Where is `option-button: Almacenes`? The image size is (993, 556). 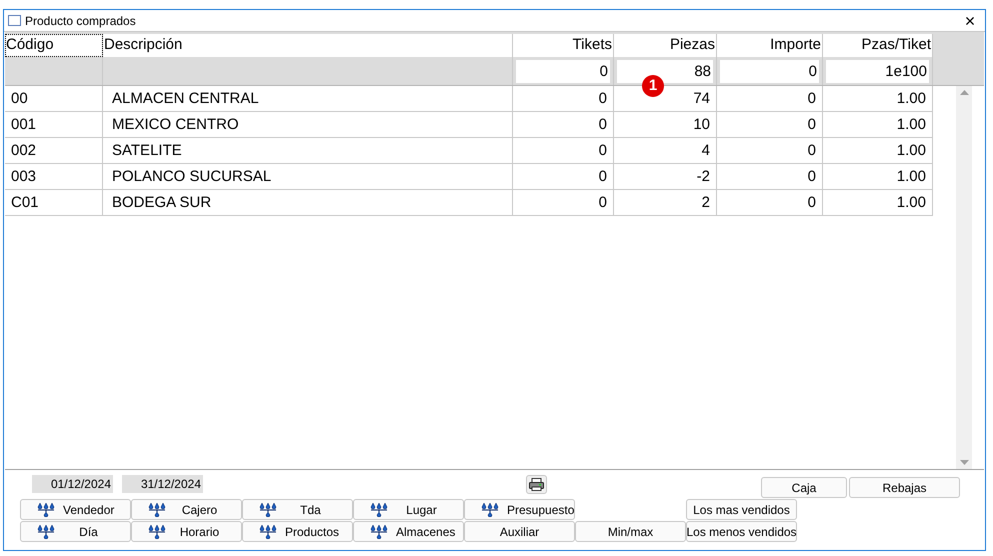 option-button: Almacenes is located at coordinates (408, 531).